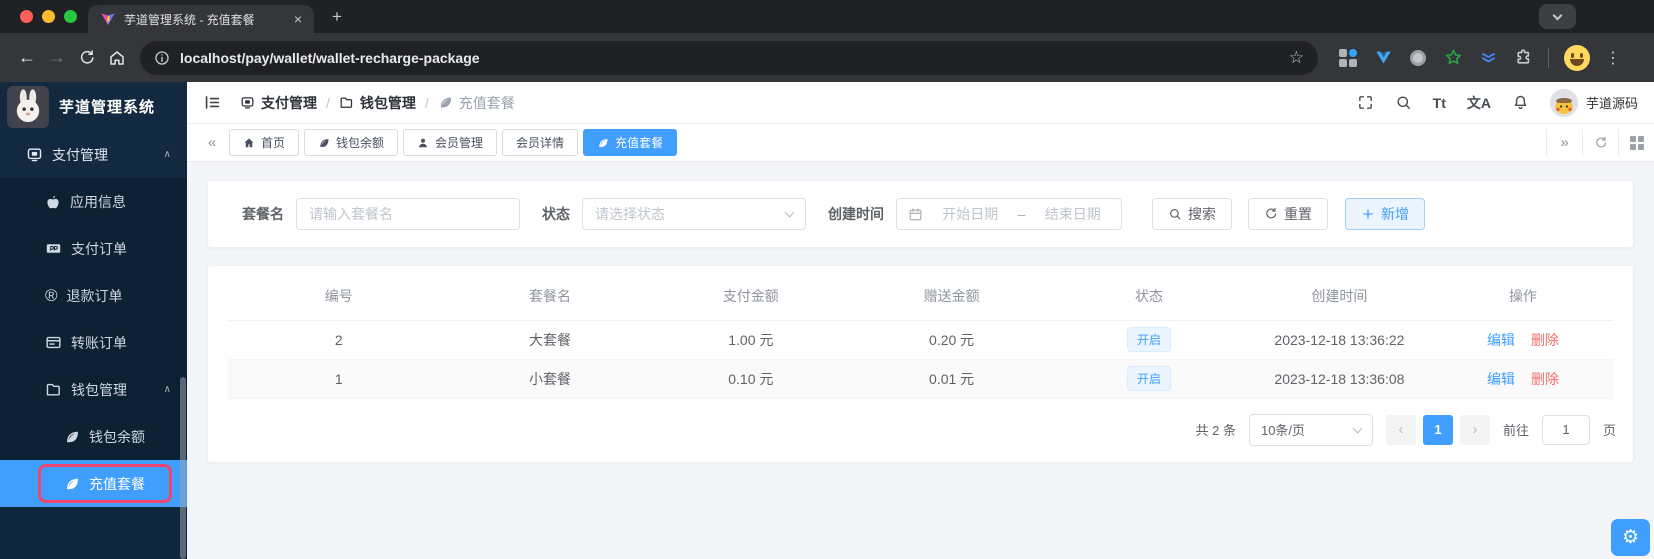  Describe the element at coordinates (920, 430) in the screenshot. I see `pagination: 共 2 条 10条/页 ‹ 1 › 前往 页` at that location.